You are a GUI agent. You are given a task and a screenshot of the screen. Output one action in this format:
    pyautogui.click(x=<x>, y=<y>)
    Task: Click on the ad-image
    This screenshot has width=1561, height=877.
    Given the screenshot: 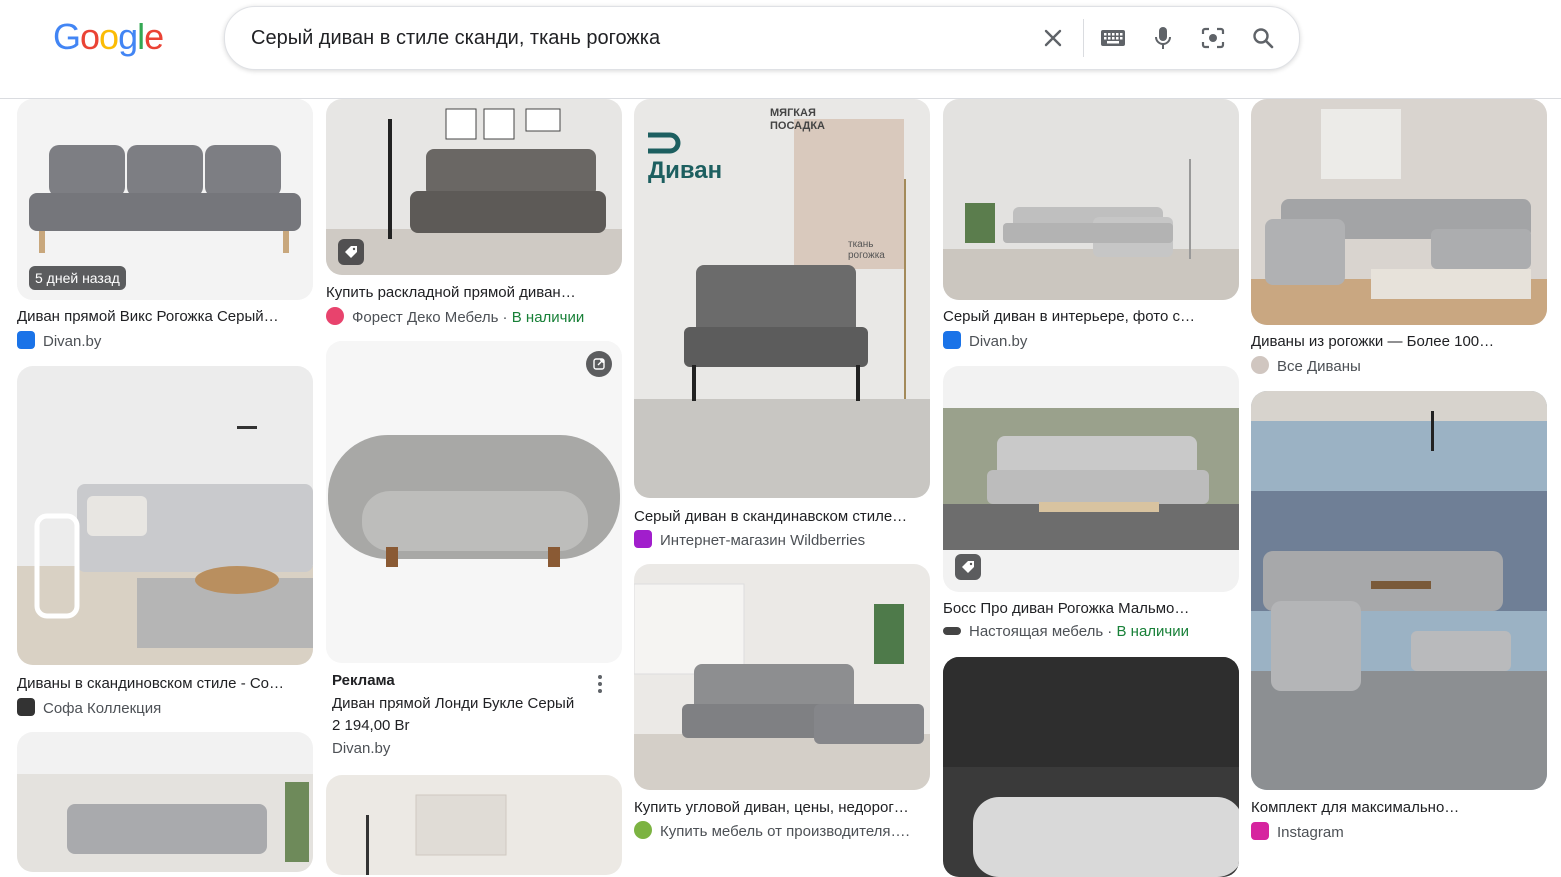 What is the action you would take?
    pyautogui.click(x=474, y=502)
    